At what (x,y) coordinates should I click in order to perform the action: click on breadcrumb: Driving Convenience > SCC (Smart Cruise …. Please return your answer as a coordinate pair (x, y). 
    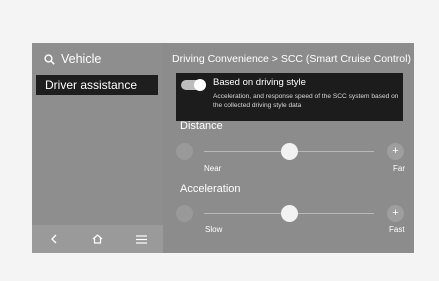
    Looking at the image, I should click on (291, 59).